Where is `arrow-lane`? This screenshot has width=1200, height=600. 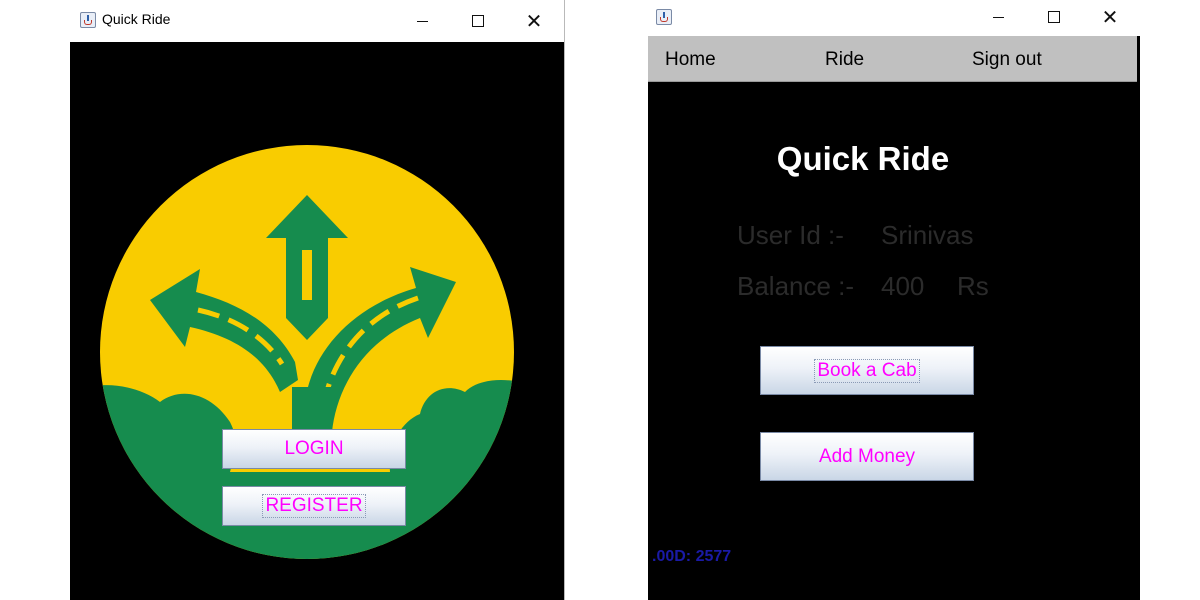 arrow-lane is located at coordinates (307, 275).